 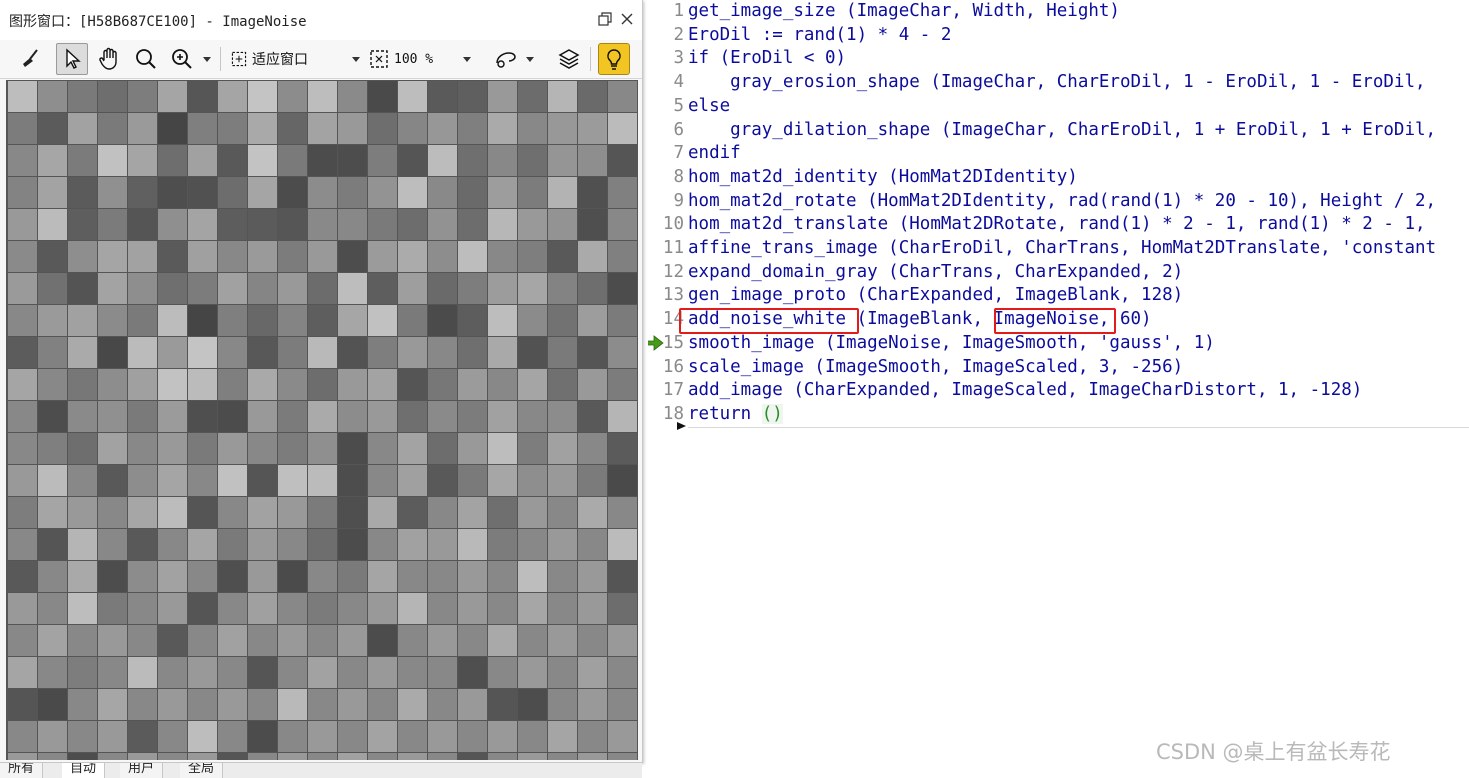 I want to click on line-number: 11, so click(x=673, y=248).